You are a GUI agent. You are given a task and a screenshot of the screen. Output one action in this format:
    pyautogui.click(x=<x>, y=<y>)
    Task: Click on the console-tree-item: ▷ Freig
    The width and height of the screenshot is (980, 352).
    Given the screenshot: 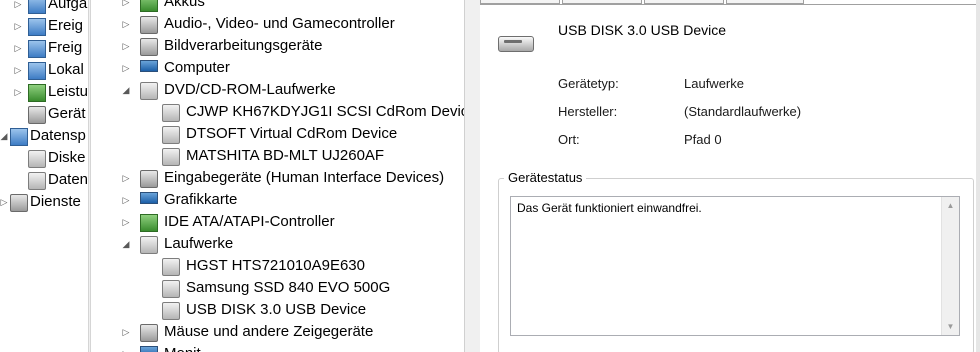 What is the action you would take?
    pyautogui.click(x=44, y=48)
    